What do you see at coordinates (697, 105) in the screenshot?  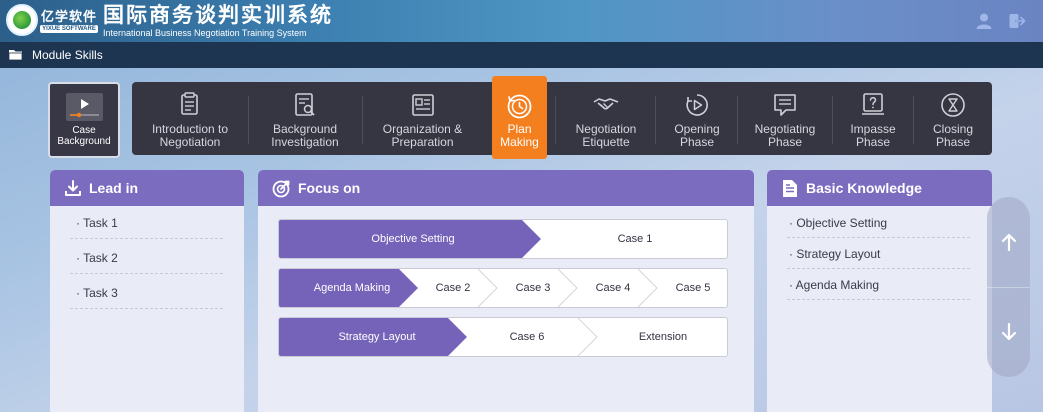 I see `play-cycle-icon` at bounding box center [697, 105].